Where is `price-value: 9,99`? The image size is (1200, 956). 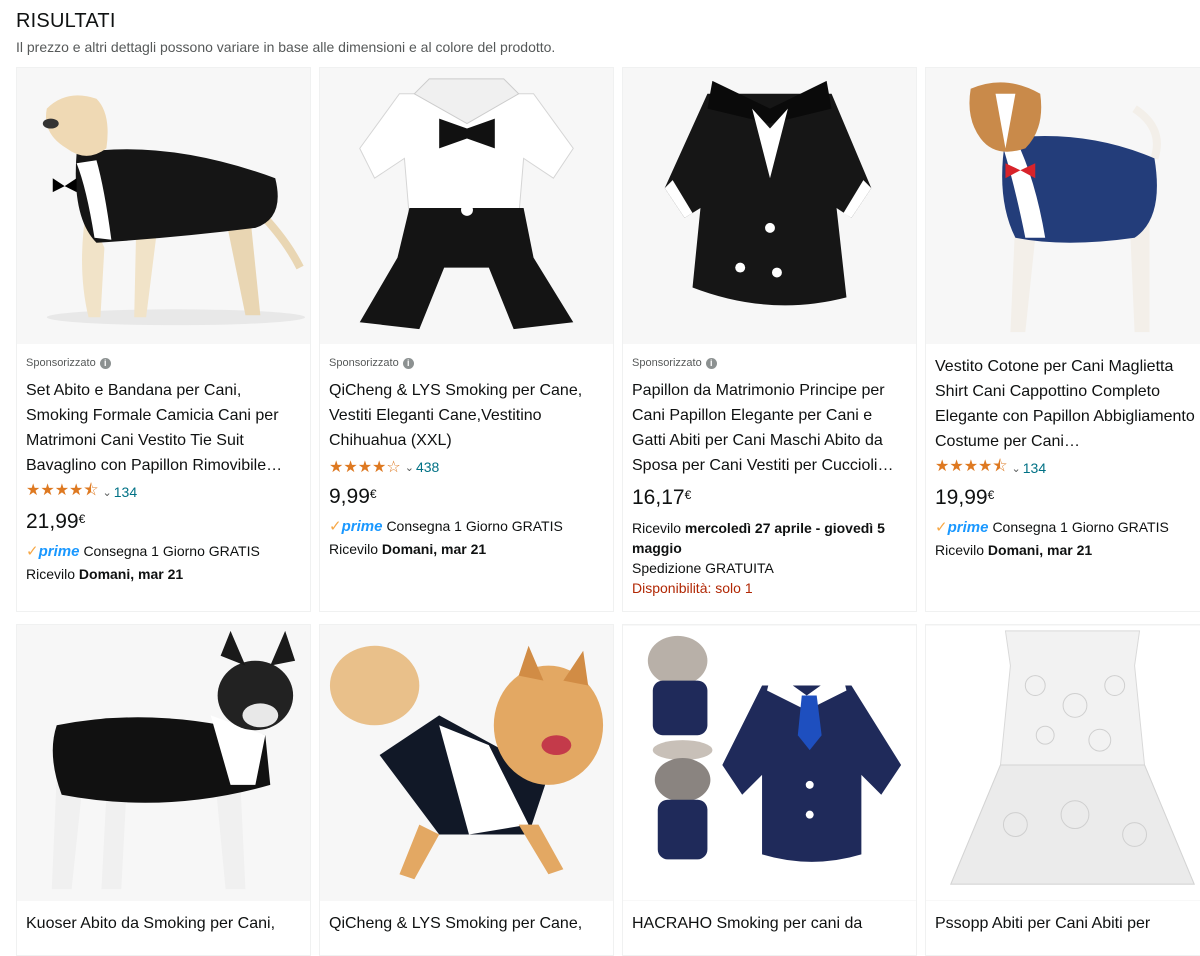 price-value: 9,99 is located at coordinates (349, 496).